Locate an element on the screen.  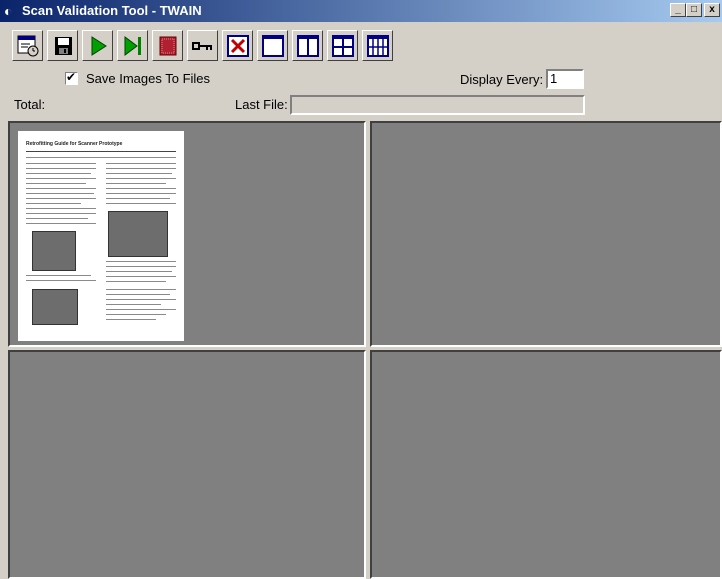
total-label: Total: is located at coordinates (30, 104).